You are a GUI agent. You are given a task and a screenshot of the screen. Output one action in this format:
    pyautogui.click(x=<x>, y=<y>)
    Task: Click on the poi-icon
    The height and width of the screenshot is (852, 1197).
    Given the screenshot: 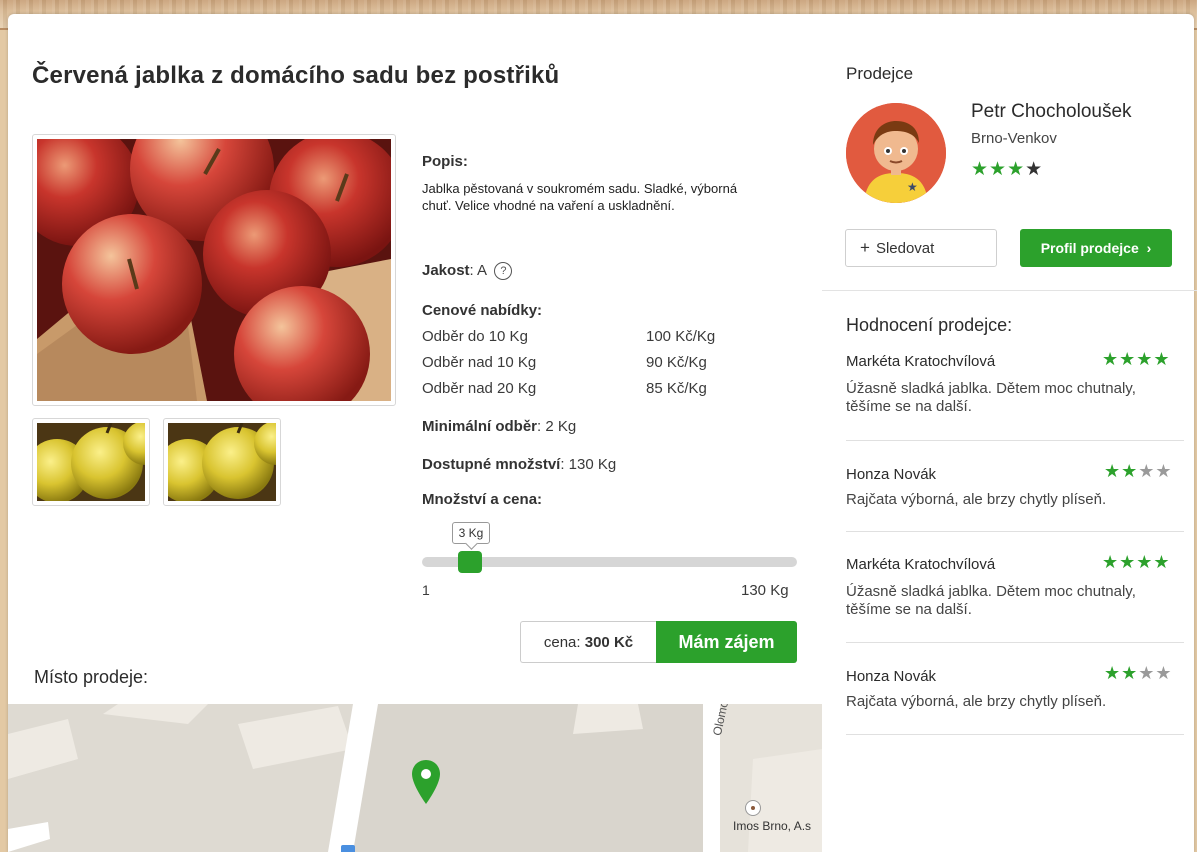 What is the action you would take?
    pyautogui.click(x=753, y=808)
    